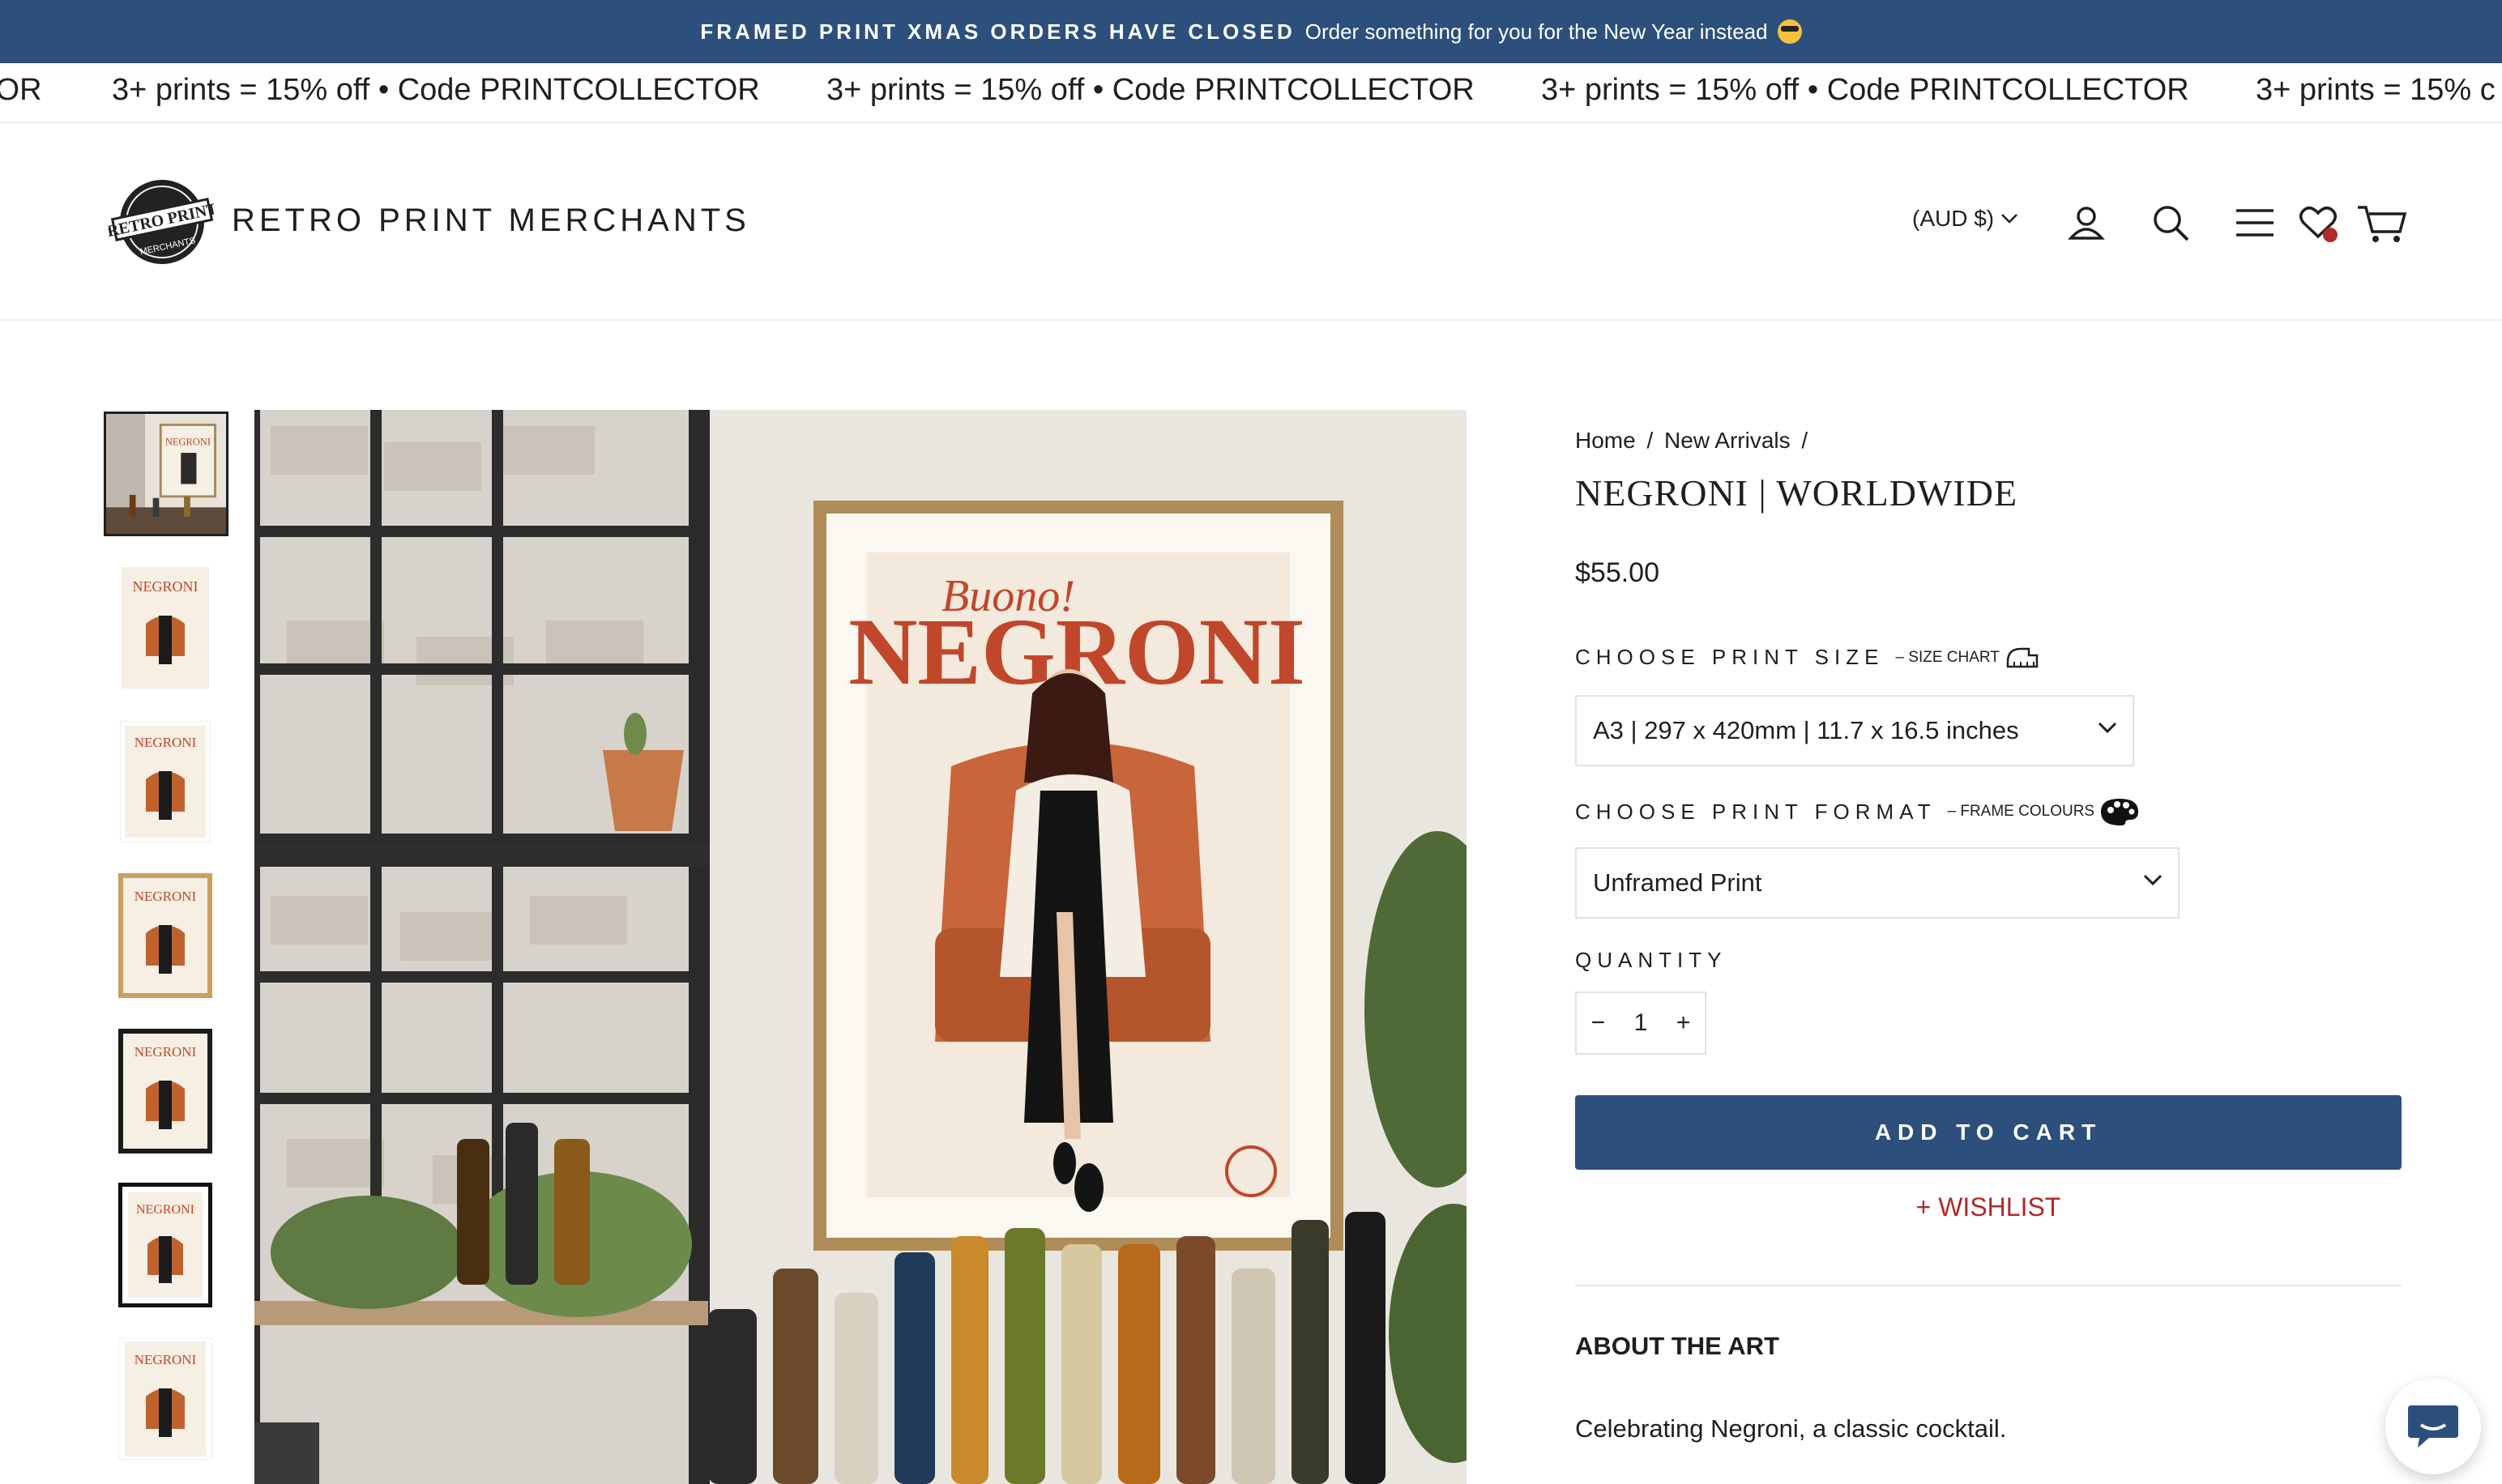  What do you see at coordinates (2022, 657) in the screenshot?
I see `ruler-icon` at bounding box center [2022, 657].